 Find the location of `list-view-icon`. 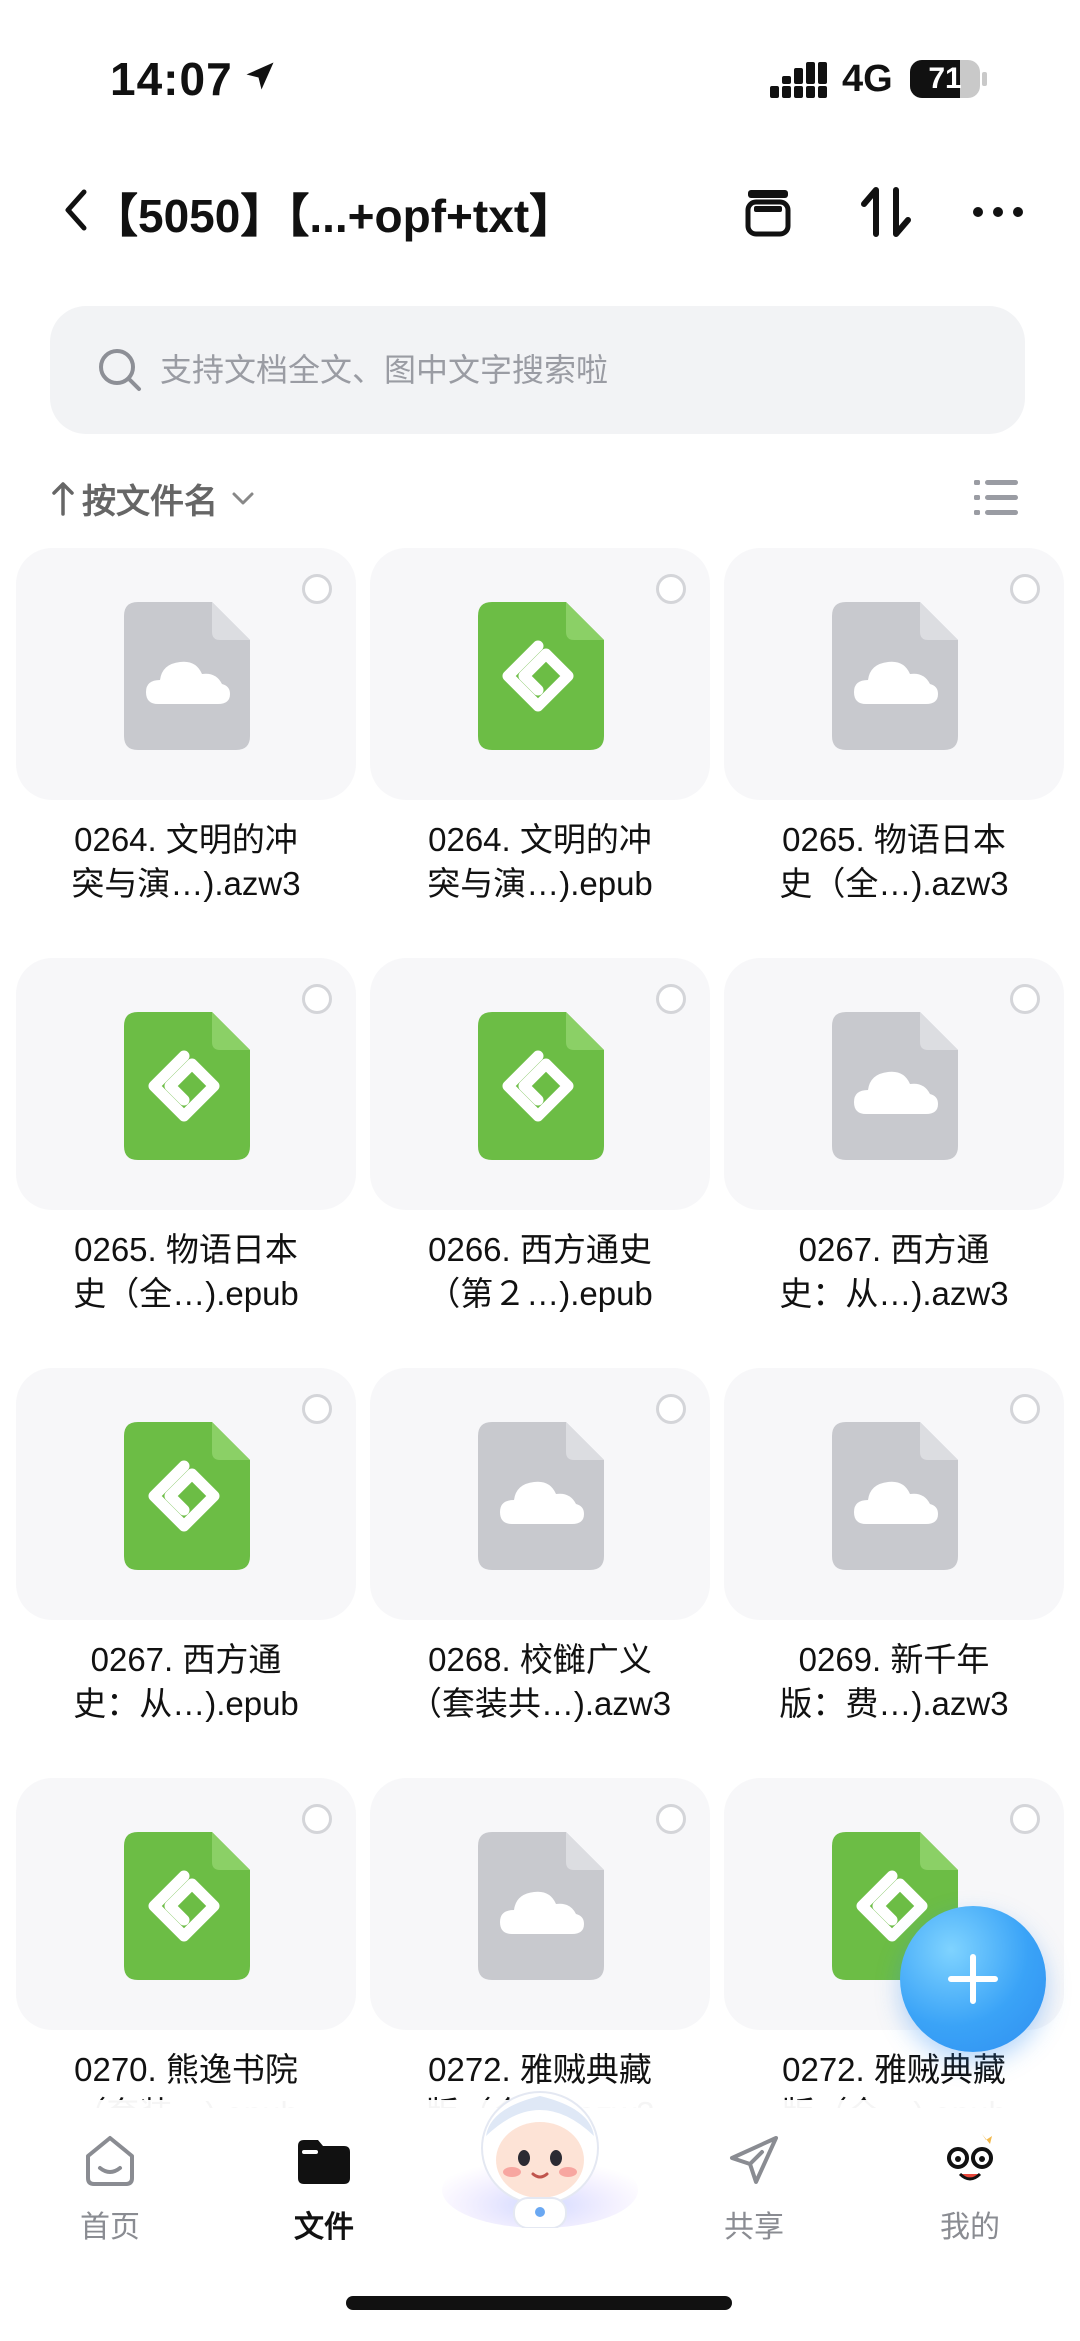

list-view-icon is located at coordinates (996, 498).